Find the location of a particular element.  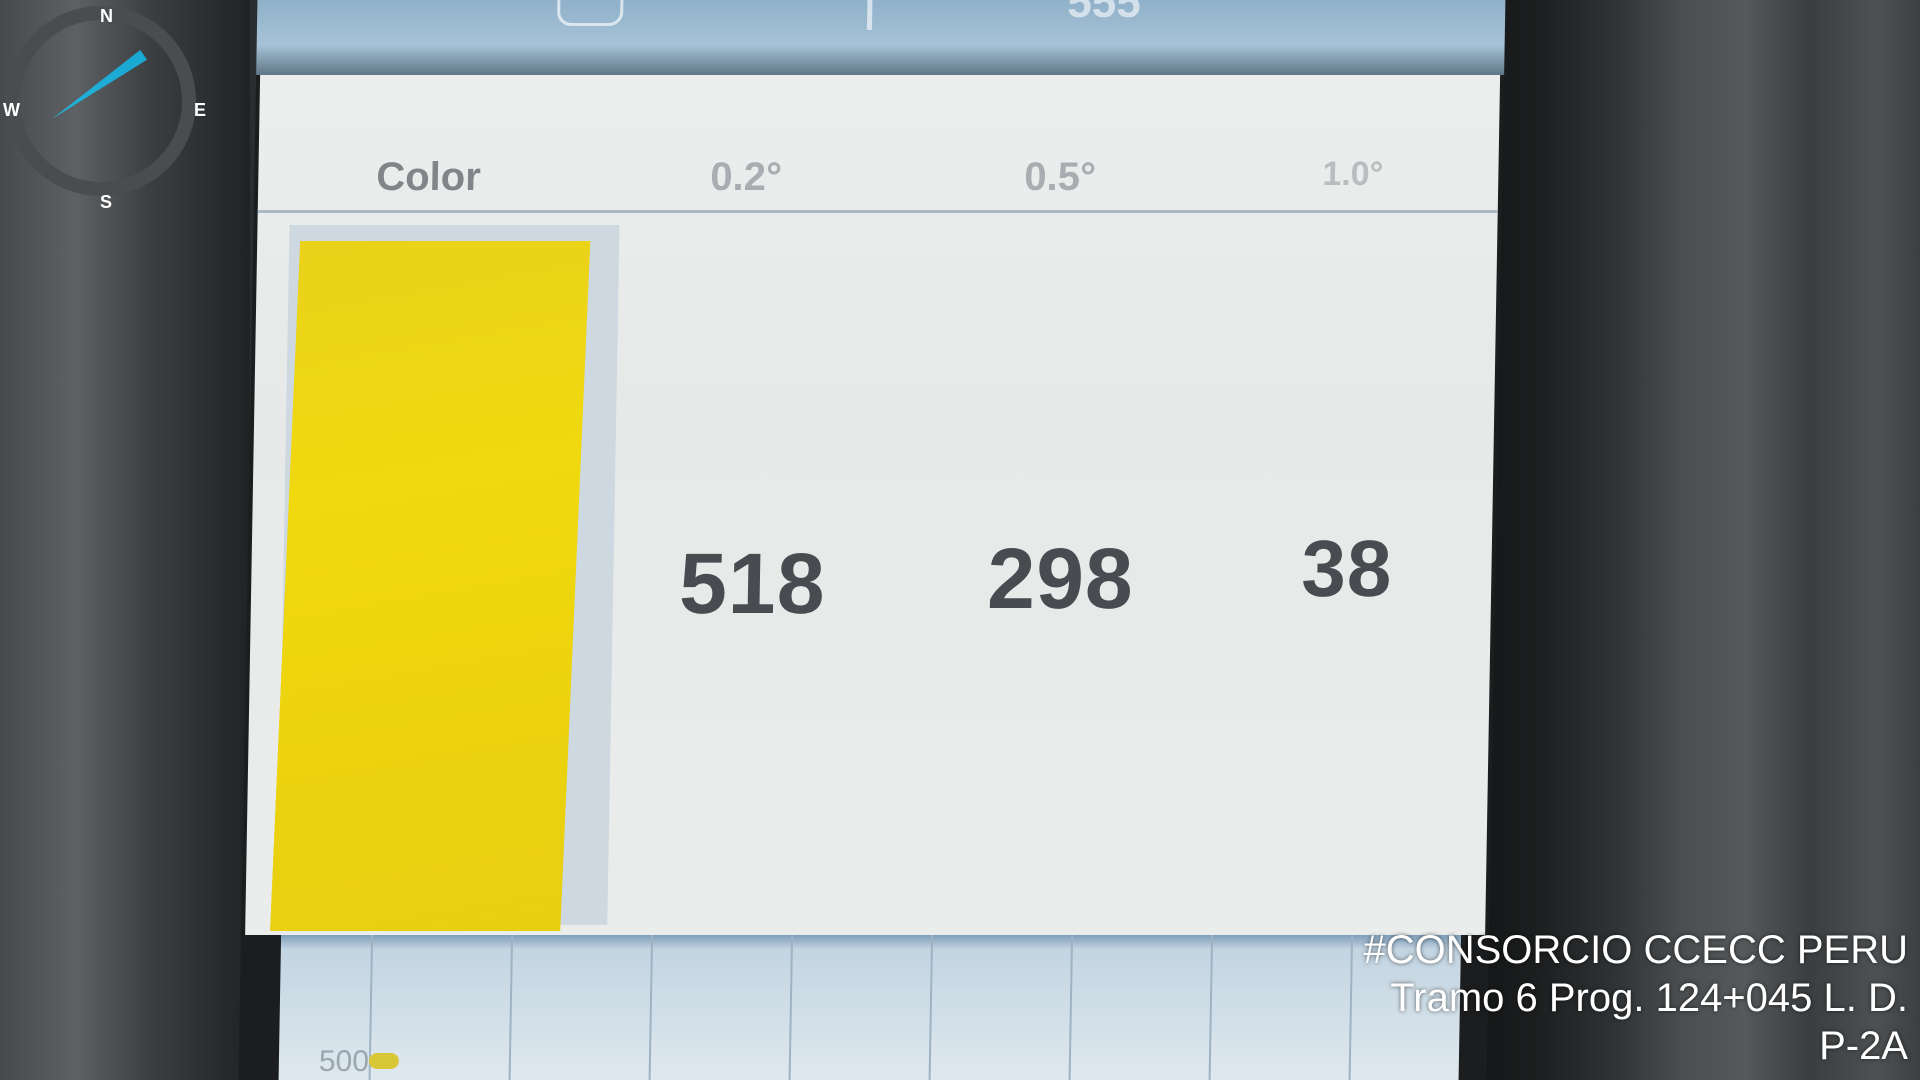

watermark-line-1: #CONSORCIO CCECC PERU is located at coordinates (1635, 950).